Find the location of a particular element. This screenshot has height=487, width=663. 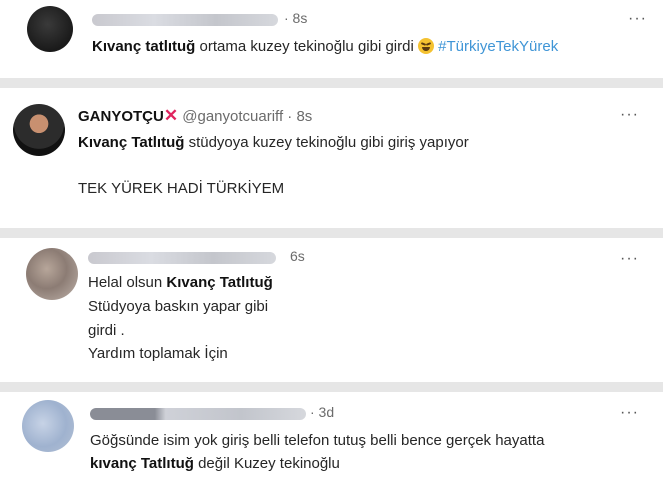

red-x-icon: ✕ is located at coordinates (171, 115).